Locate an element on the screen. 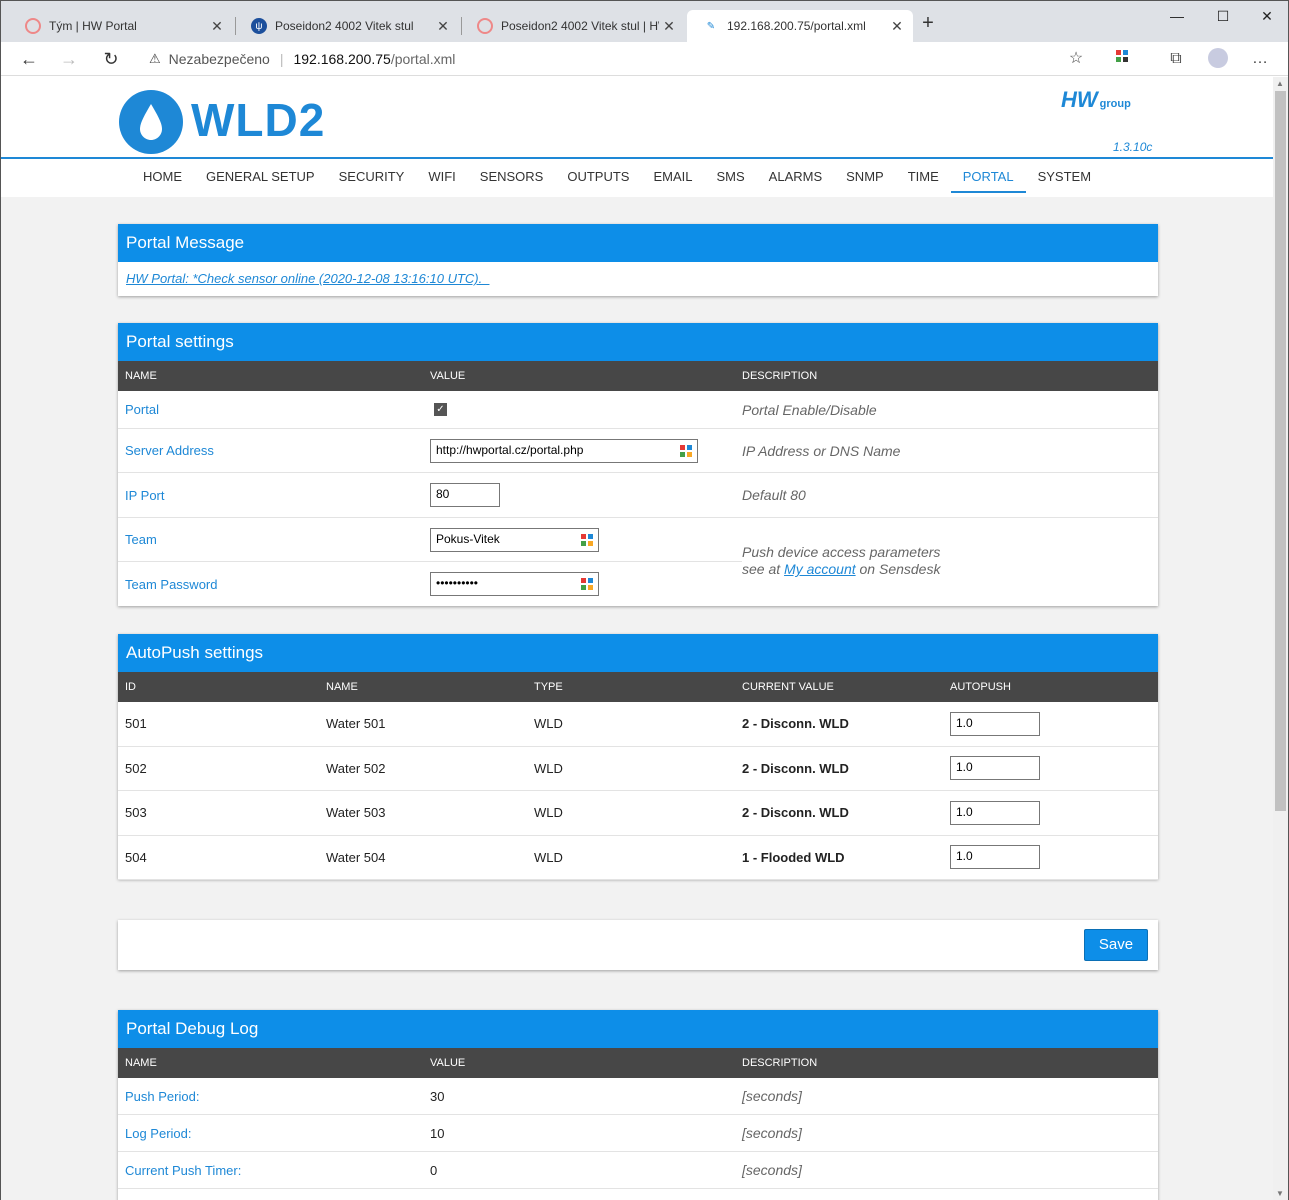 This screenshot has width=1289, height=1200. browser-tab-1: Tým | HW Portal ✕ is located at coordinates (121, 26).